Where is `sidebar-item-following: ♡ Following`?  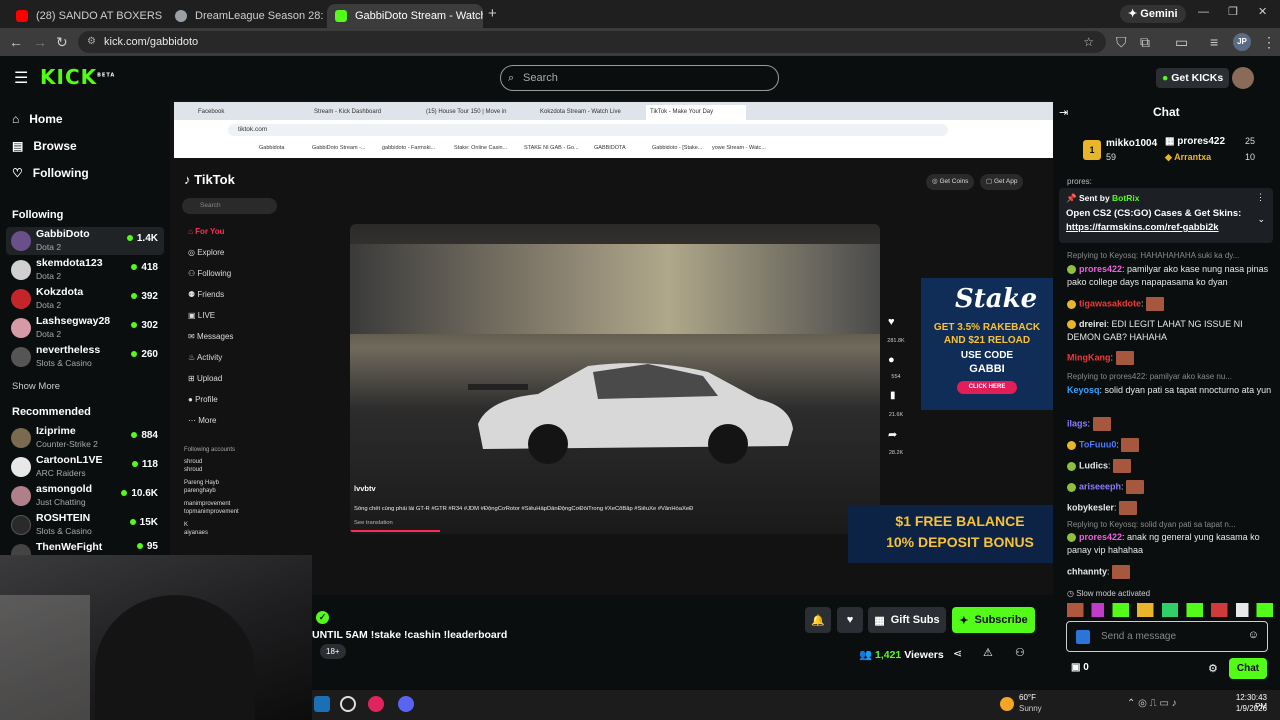 sidebar-item-following: ♡ Following is located at coordinates (50, 173).